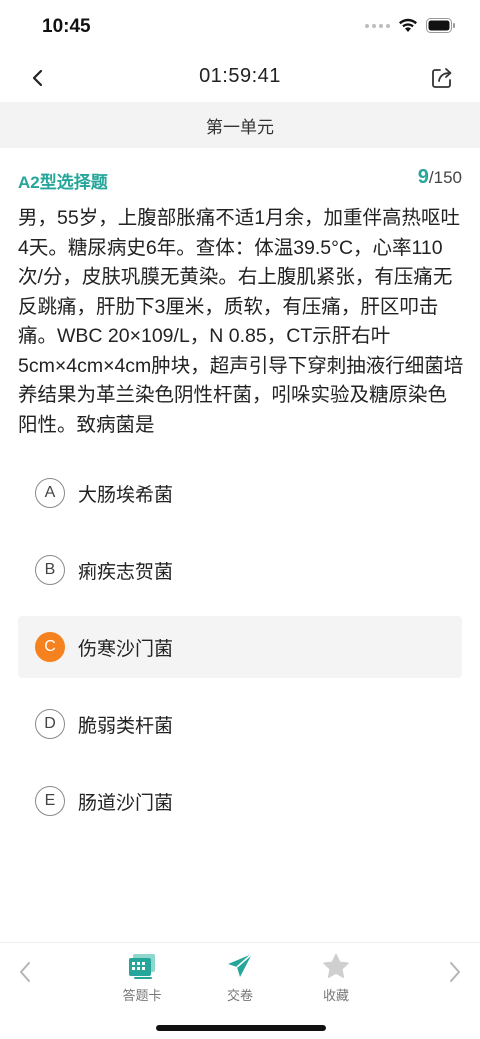 Image resolution: width=480 pixels, height=1039 pixels. I want to click on question-total: /150, so click(445, 177).